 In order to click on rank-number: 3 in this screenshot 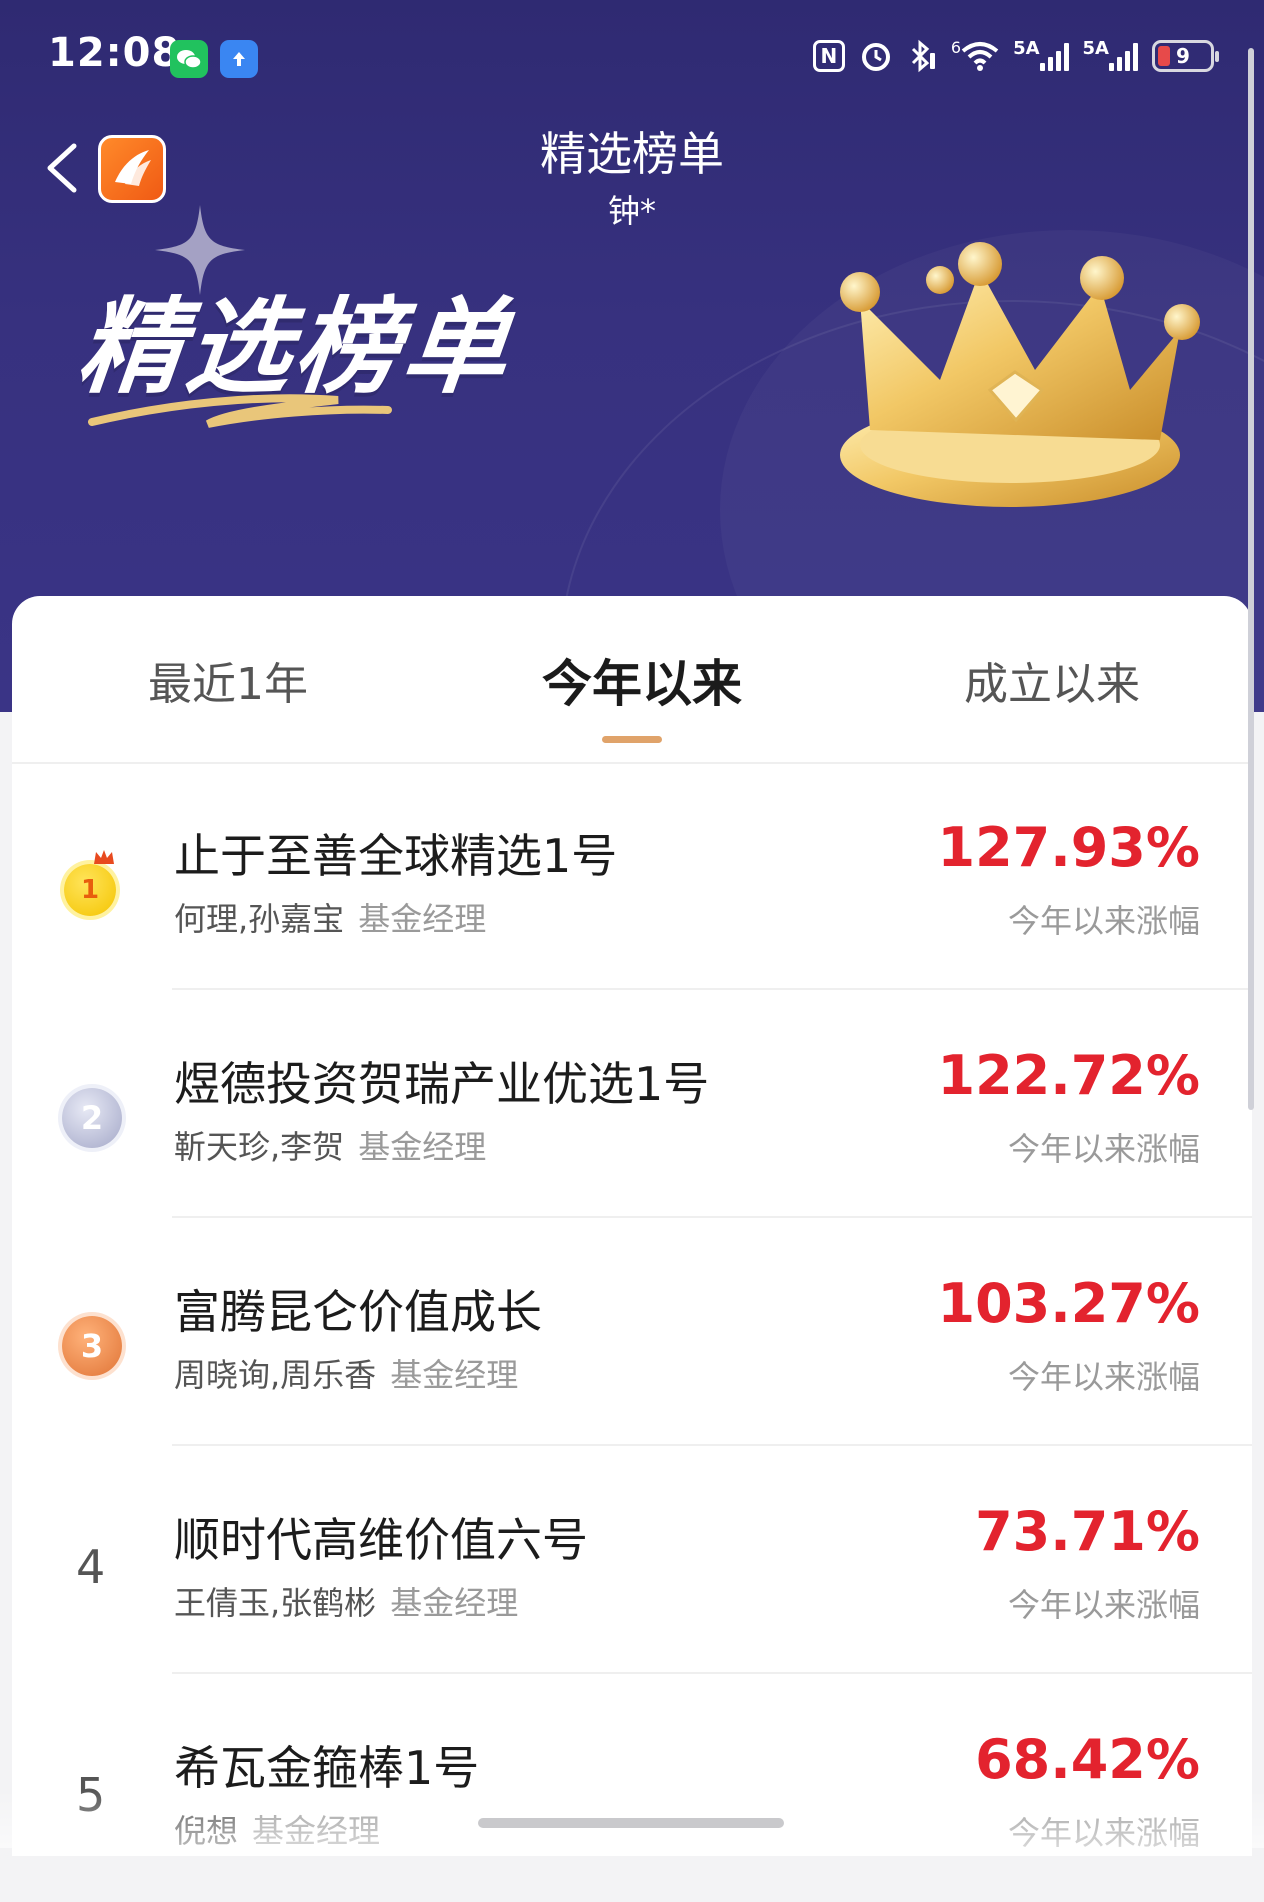, I will do `click(92, 1346)`.